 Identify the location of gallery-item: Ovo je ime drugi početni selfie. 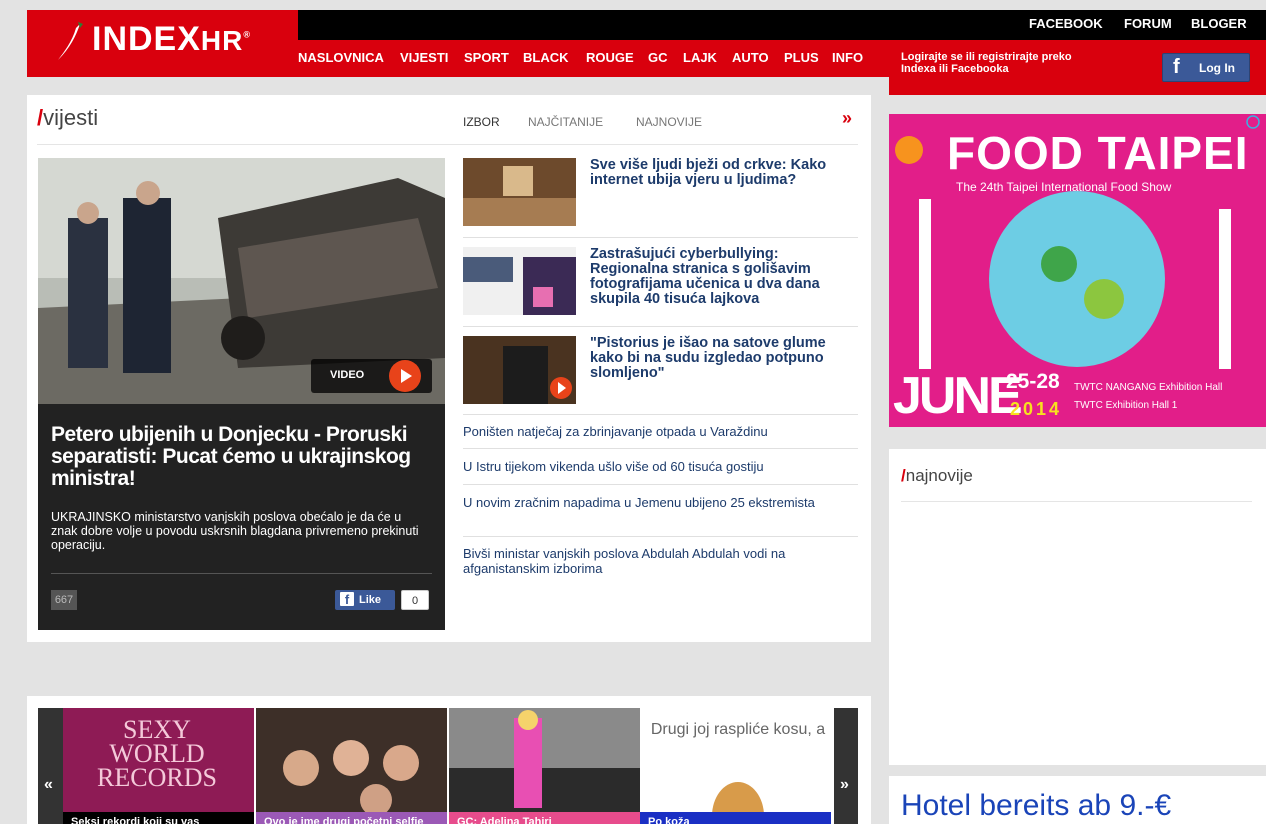
(351, 766).